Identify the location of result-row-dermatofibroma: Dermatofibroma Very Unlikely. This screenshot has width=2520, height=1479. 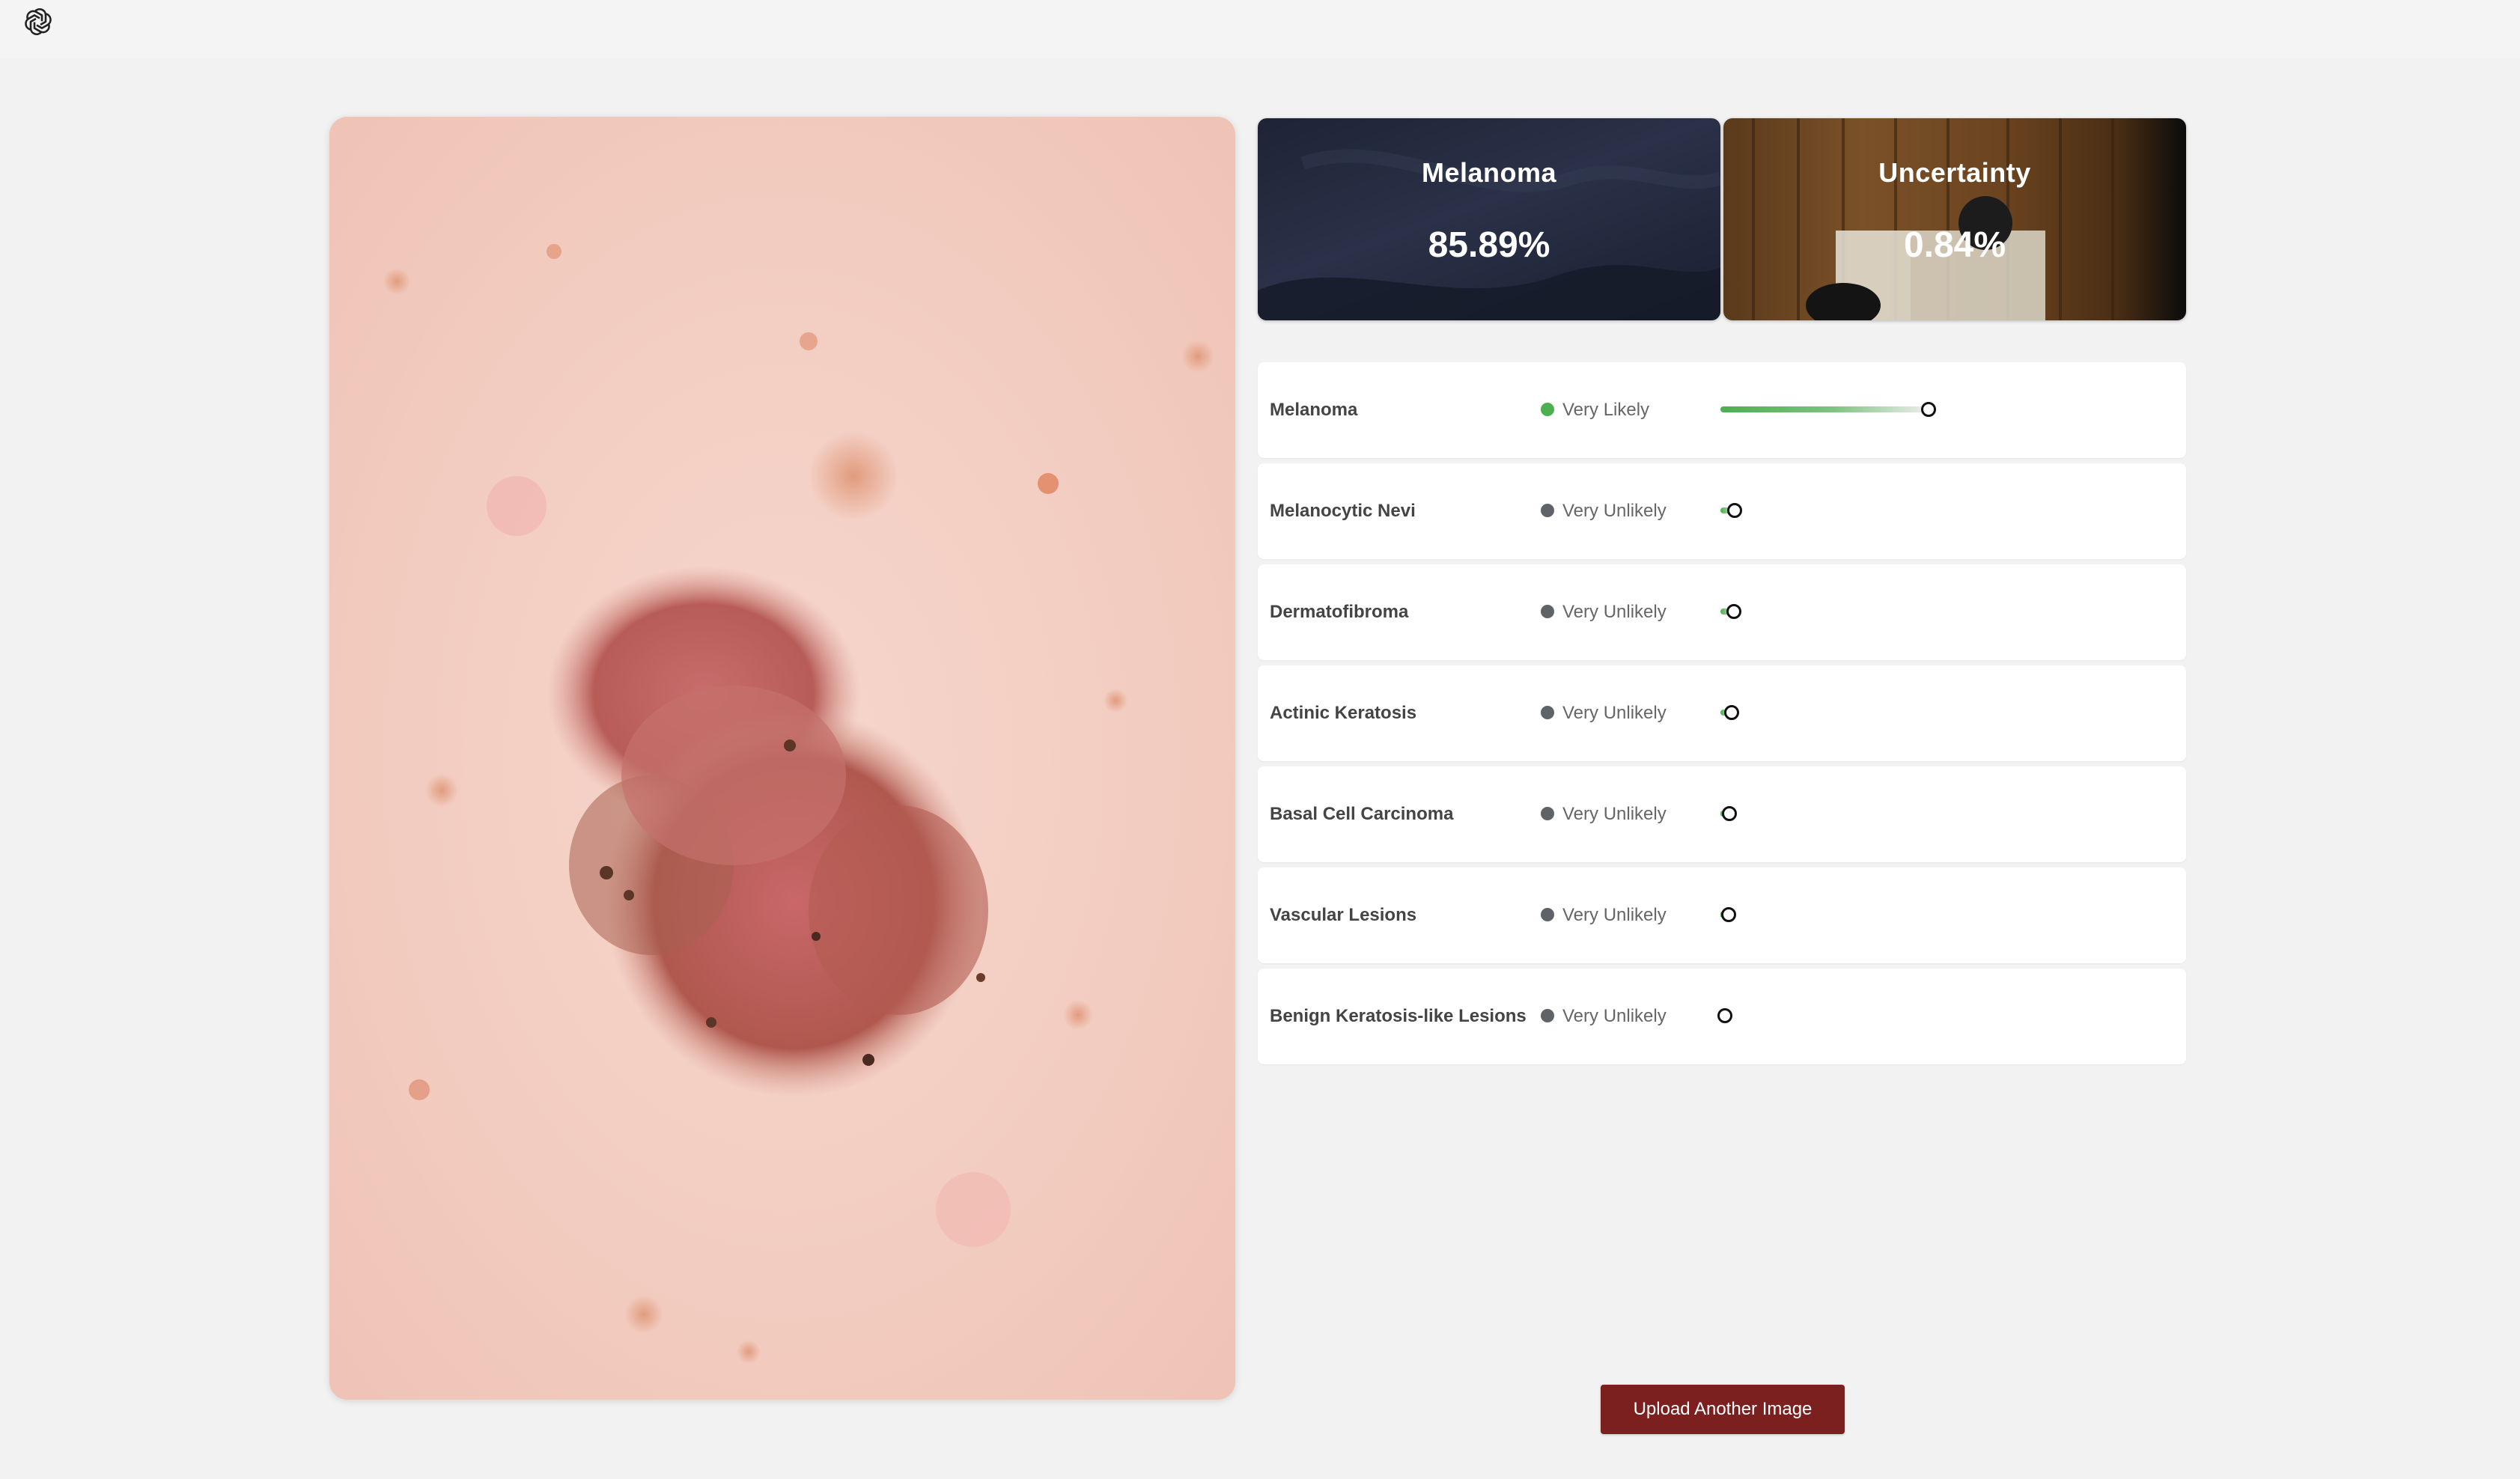
(1722, 612).